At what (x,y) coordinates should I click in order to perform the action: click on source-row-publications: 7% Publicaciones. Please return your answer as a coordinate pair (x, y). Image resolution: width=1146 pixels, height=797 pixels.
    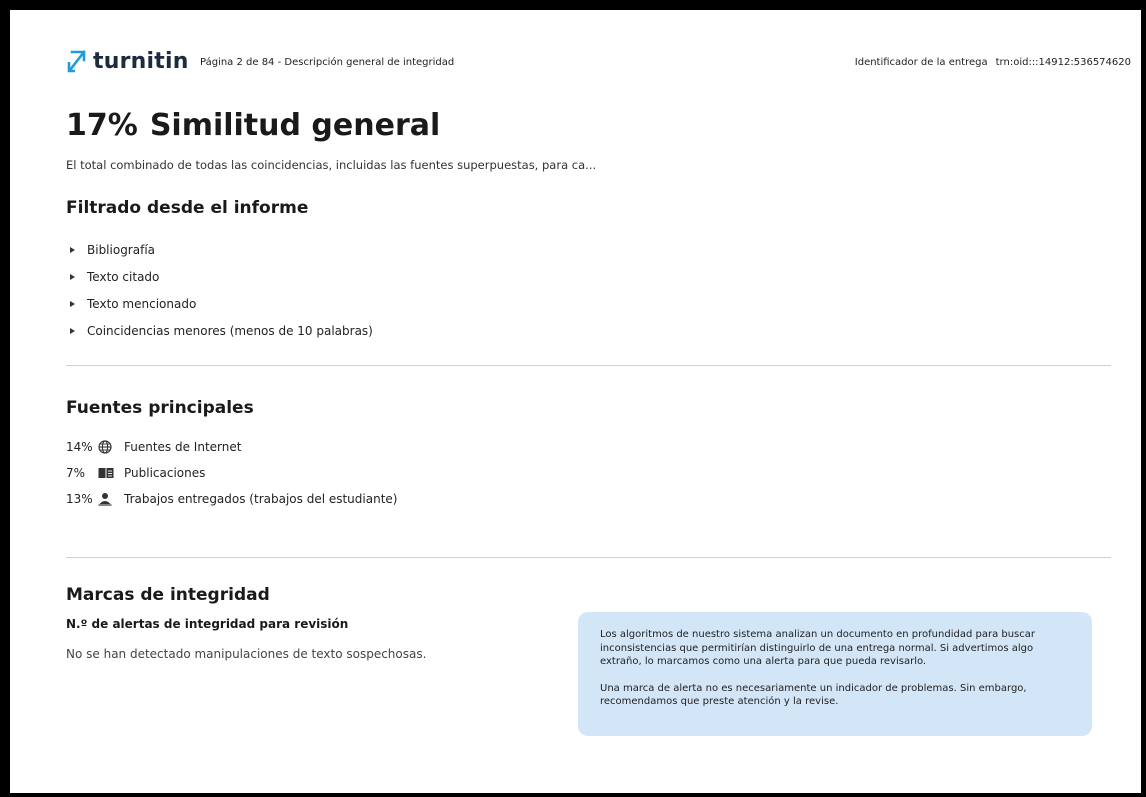
    Looking at the image, I should click on (231, 473).